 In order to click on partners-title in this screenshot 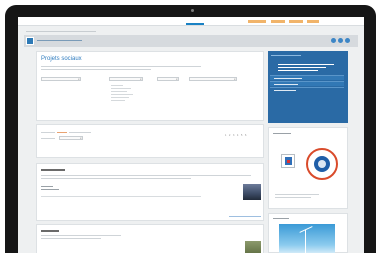, I will do `click(282, 133)`.